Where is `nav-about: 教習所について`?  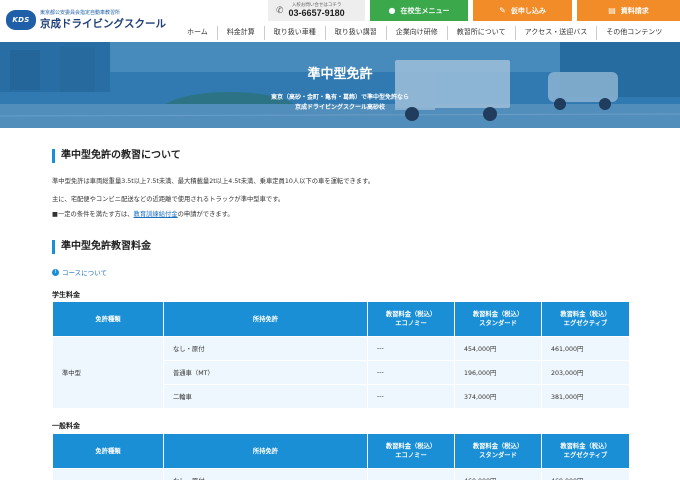 nav-about: 教習所について is located at coordinates (480, 33).